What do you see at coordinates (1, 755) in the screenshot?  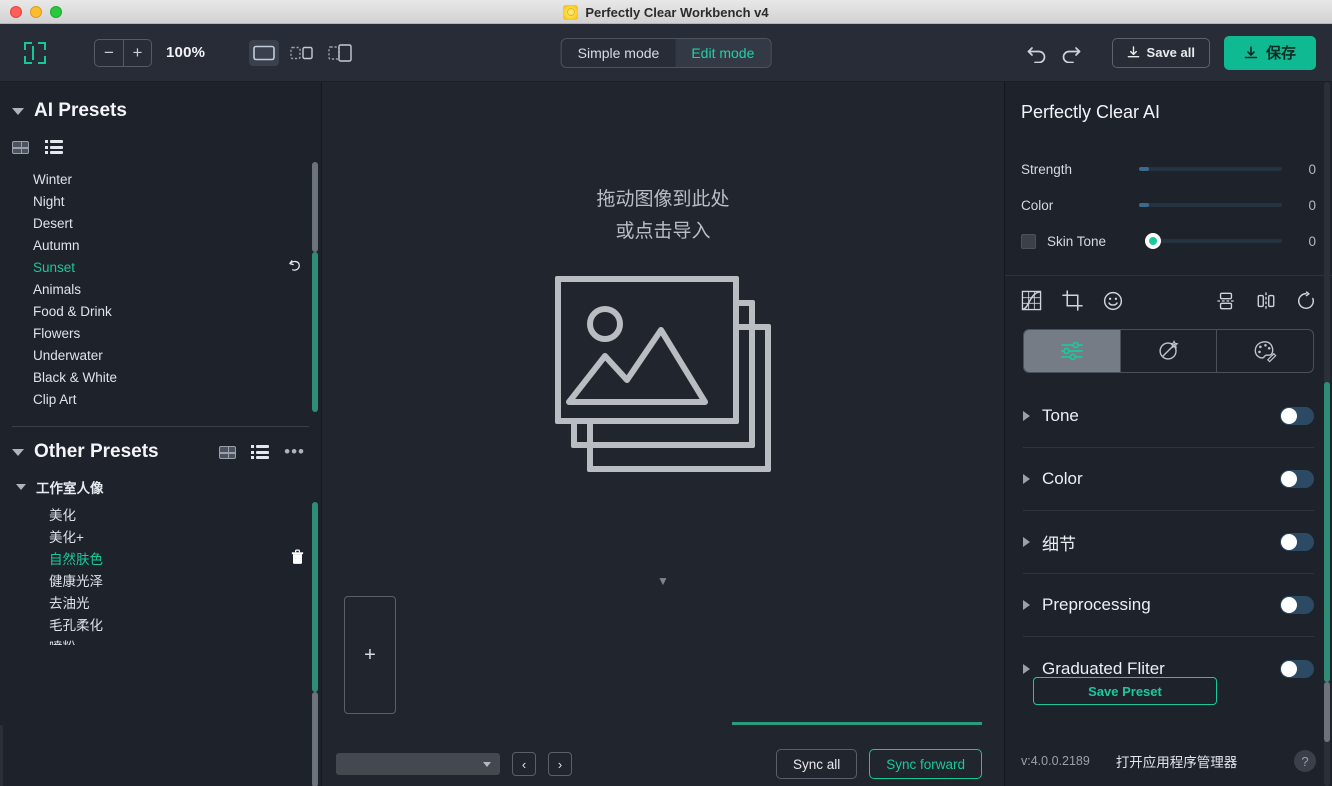 I see `left-panel-scrollbar-track` at bounding box center [1, 755].